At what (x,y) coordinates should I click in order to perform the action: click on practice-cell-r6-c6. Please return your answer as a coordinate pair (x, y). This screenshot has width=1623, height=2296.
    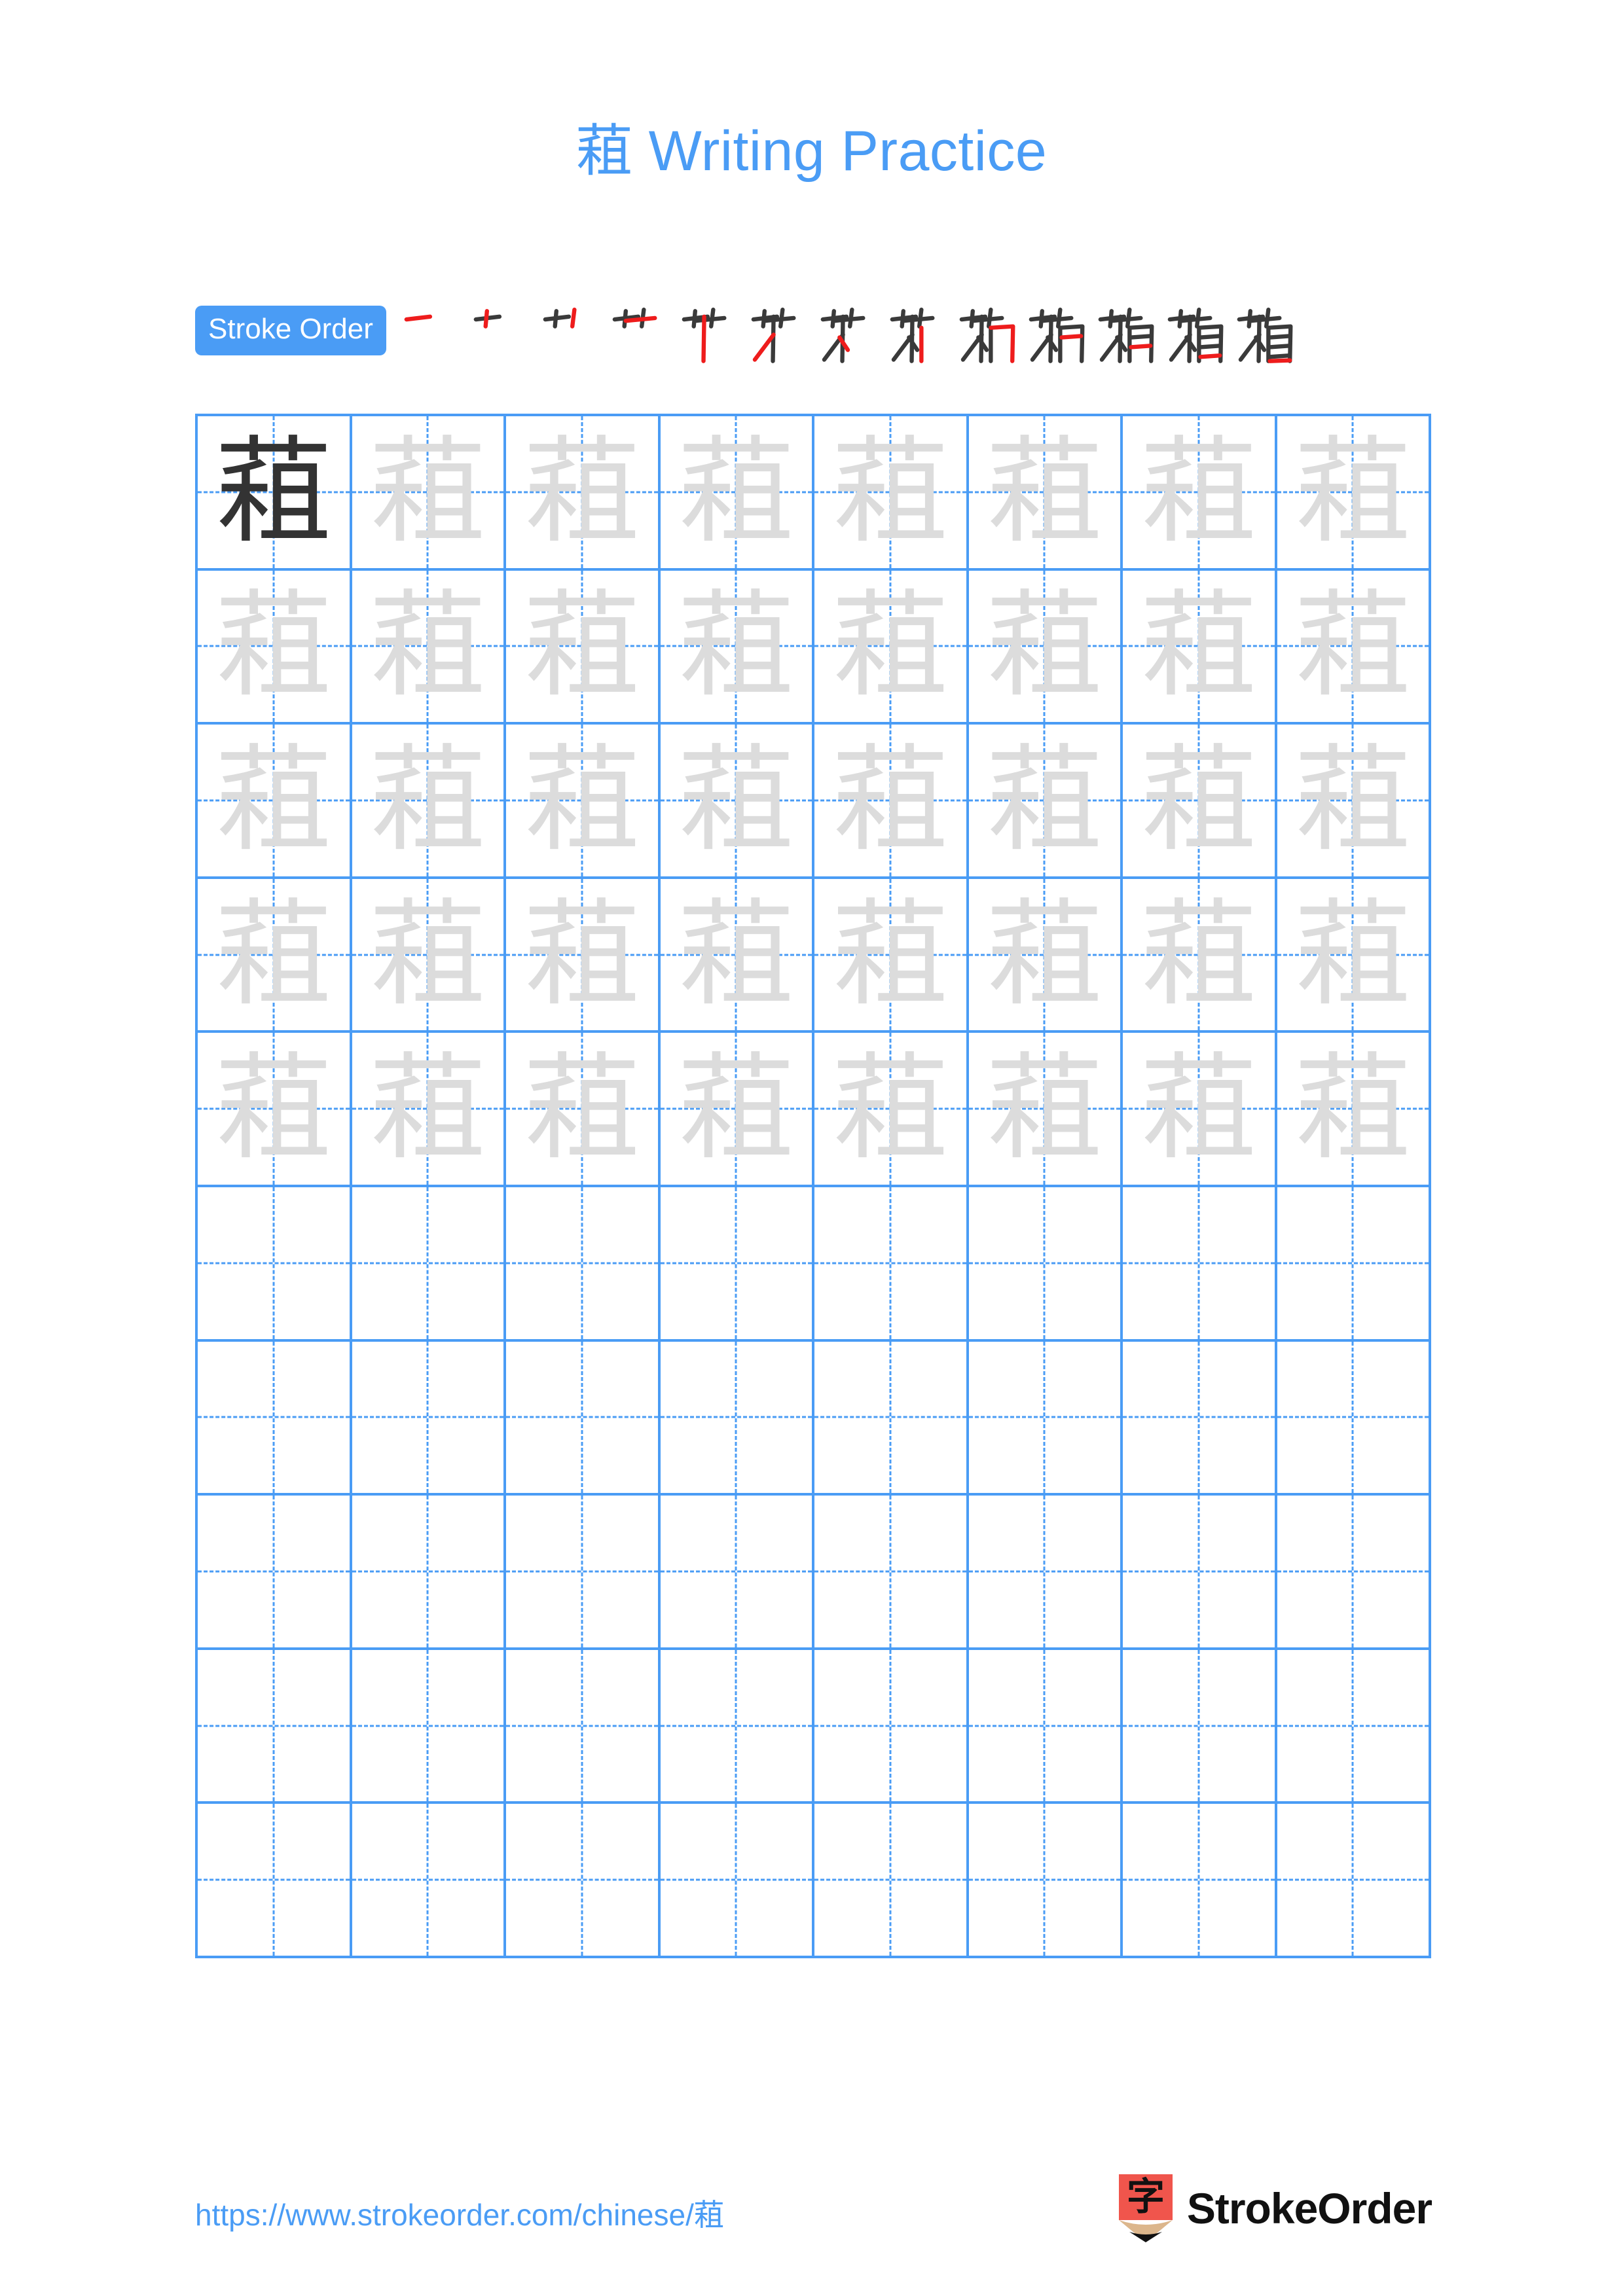
    Looking at the image, I should click on (1045, 1264).